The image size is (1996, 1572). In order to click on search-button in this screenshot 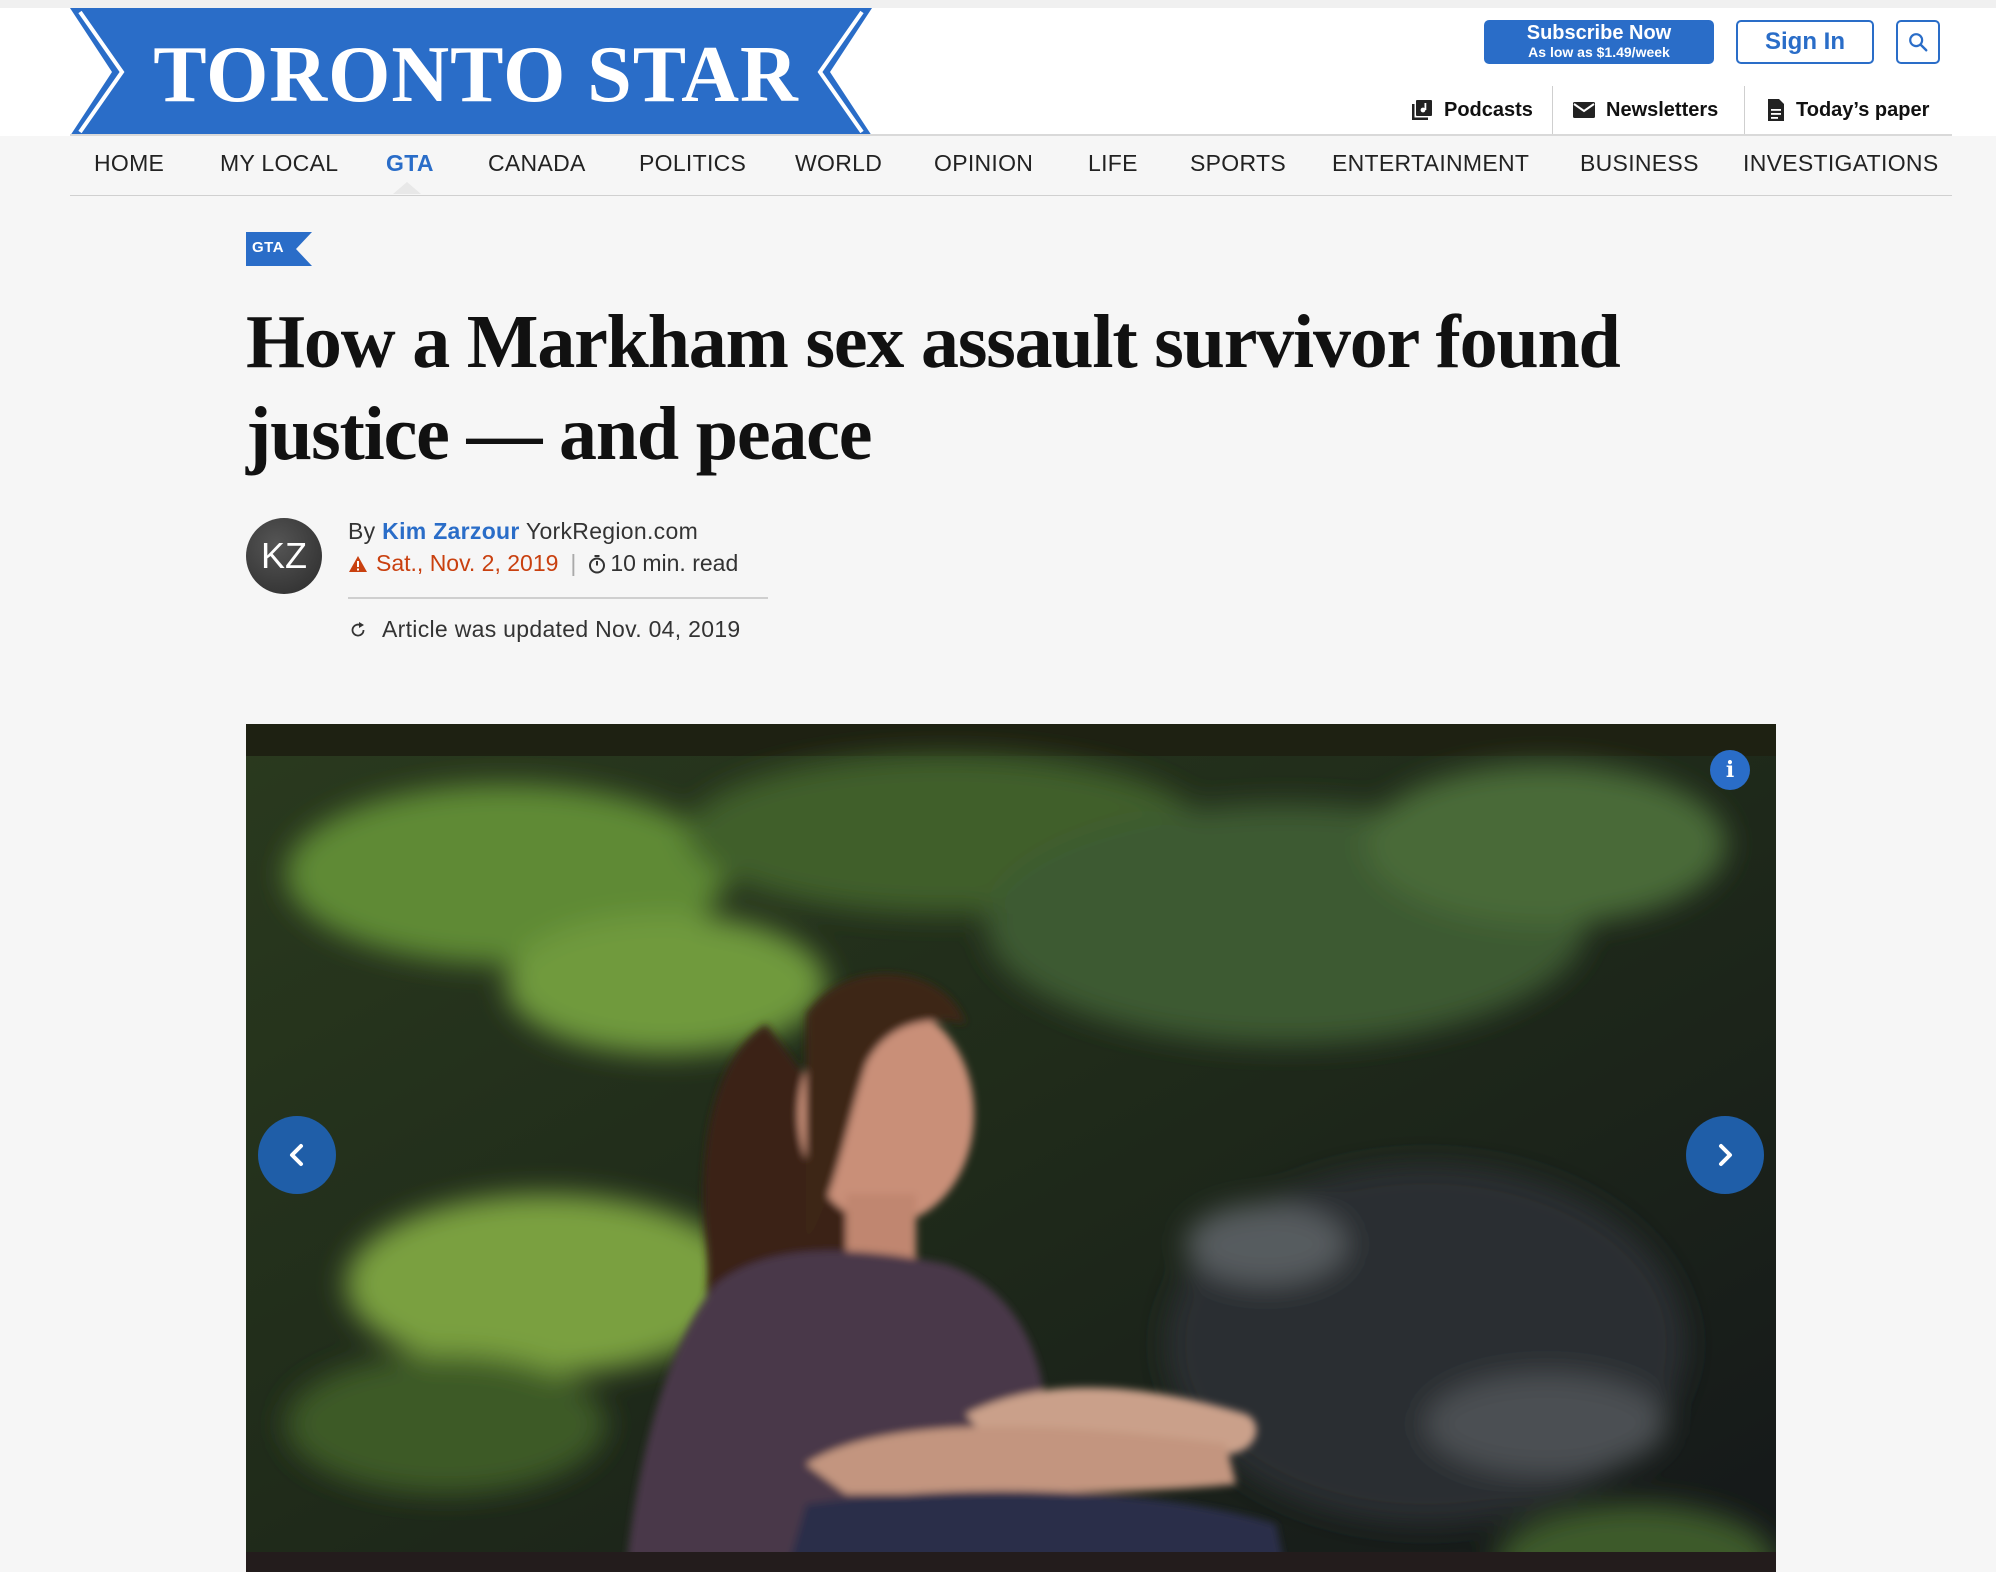, I will do `click(1918, 42)`.